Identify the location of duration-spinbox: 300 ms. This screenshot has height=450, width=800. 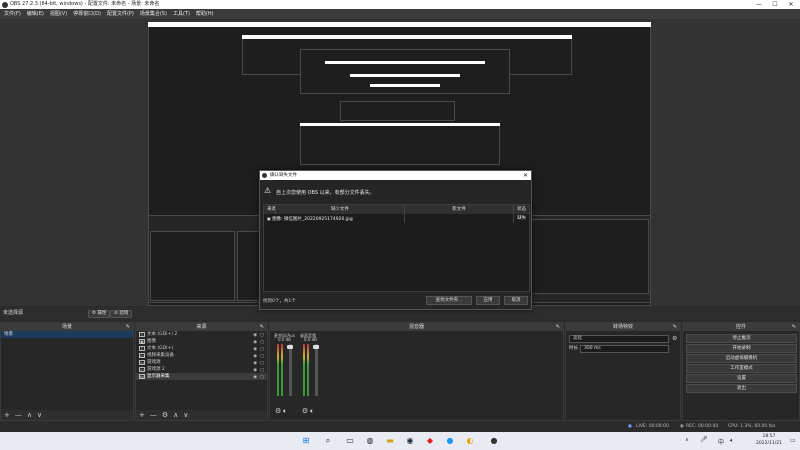
(624, 349).